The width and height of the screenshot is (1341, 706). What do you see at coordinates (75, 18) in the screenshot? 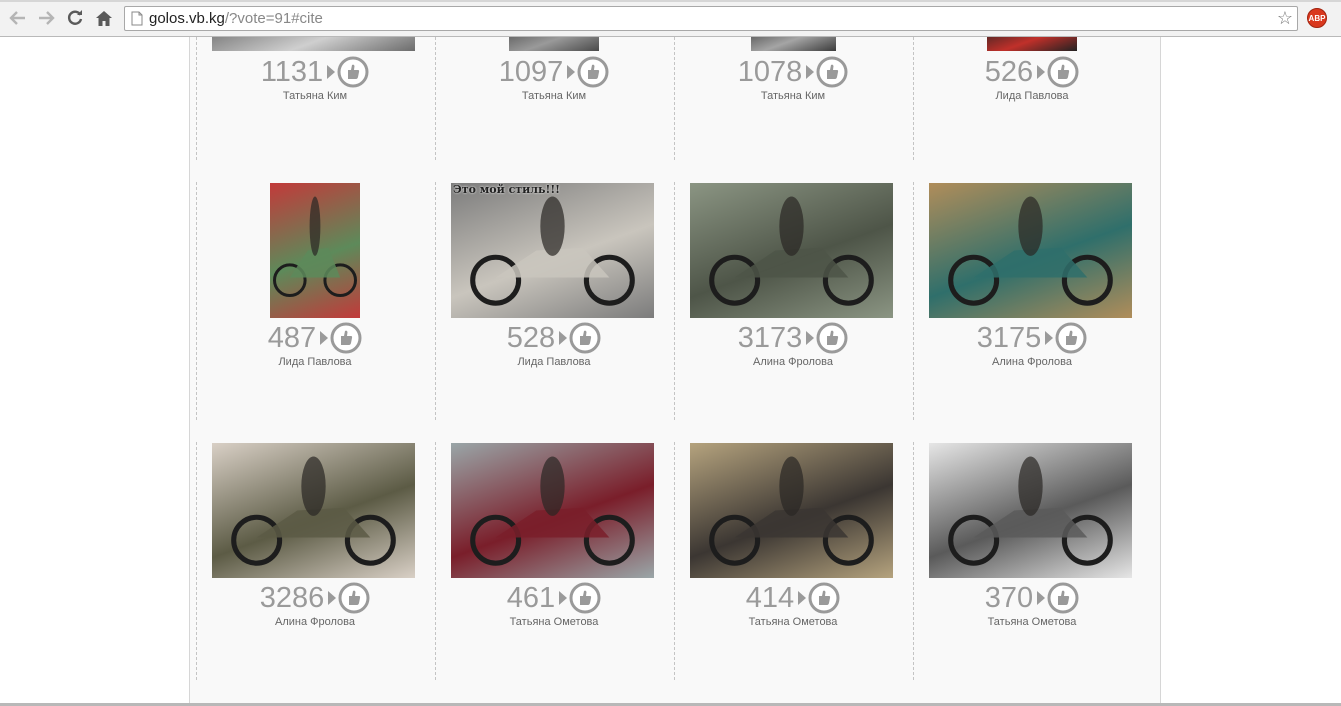
I see `reload-icon` at bounding box center [75, 18].